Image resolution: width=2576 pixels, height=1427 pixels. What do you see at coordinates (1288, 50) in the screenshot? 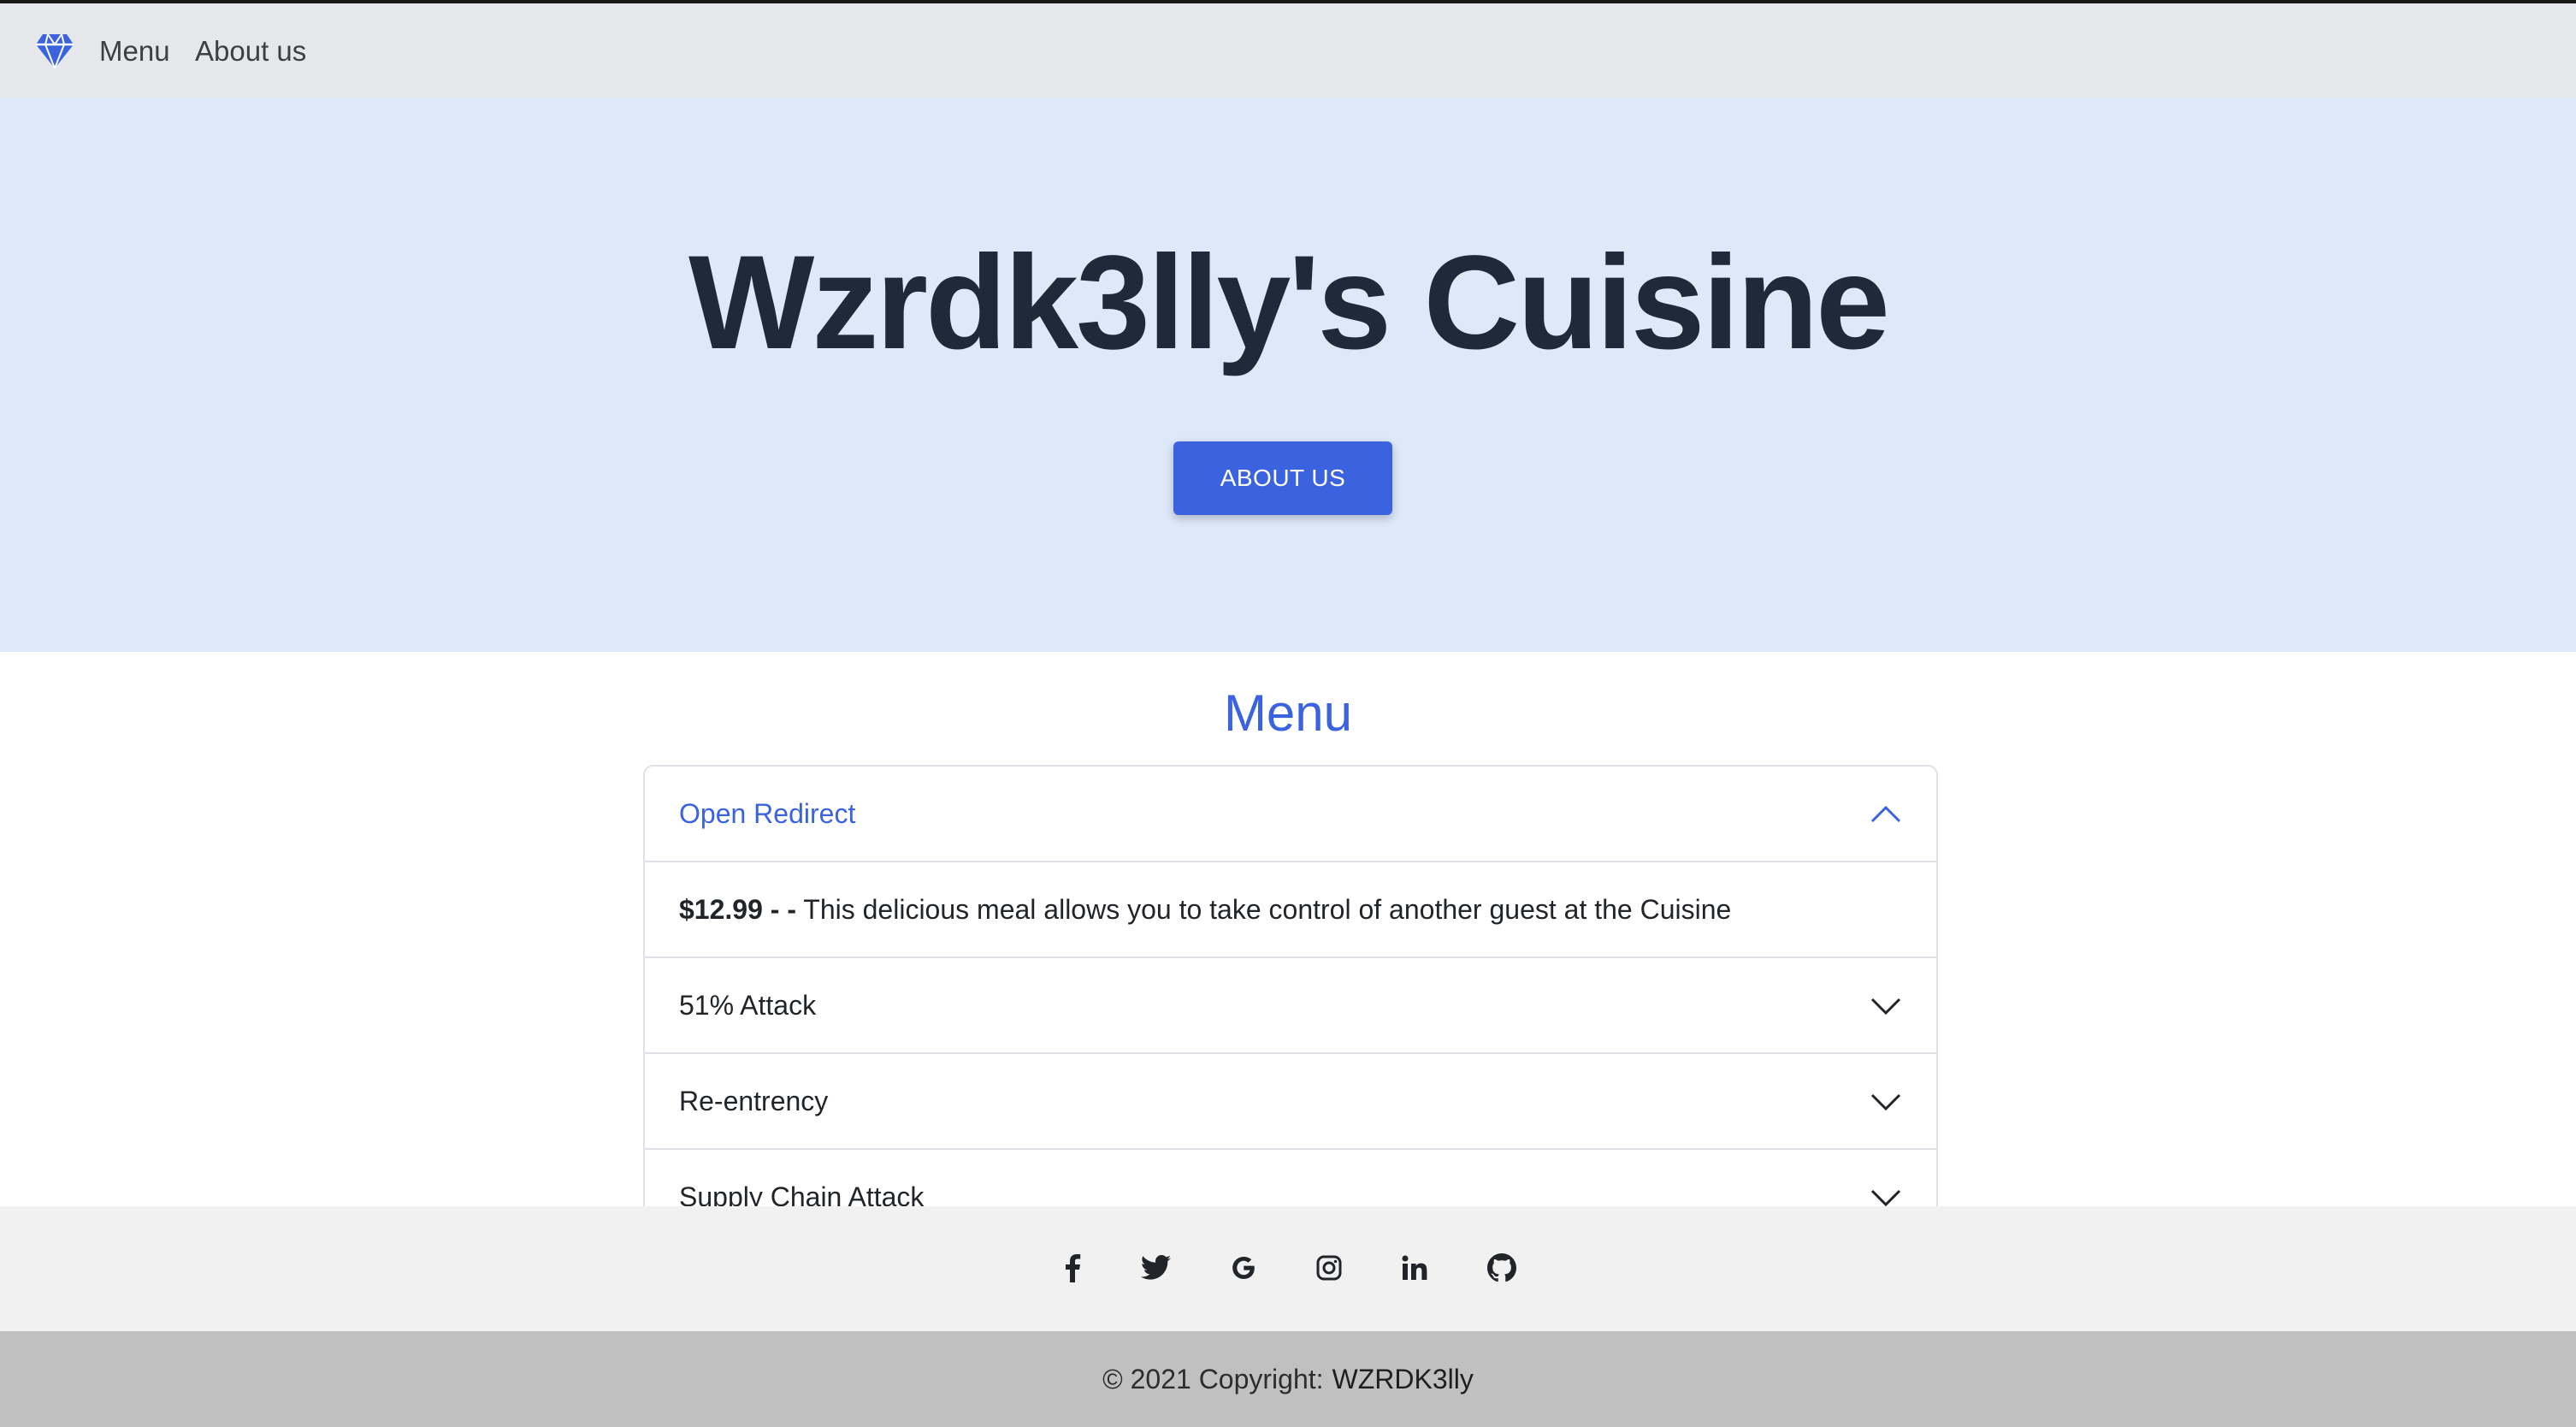
I see `navbar: Menu About us` at bounding box center [1288, 50].